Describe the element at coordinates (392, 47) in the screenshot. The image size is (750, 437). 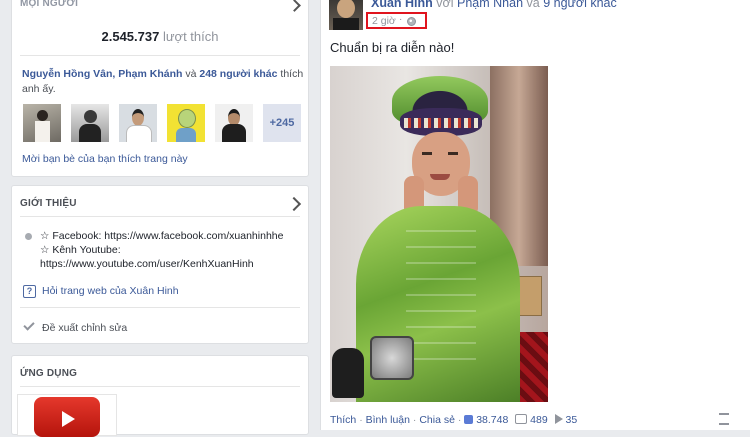
I see `post-caption: Chuẩn bị ra diễn nào!` at that location.